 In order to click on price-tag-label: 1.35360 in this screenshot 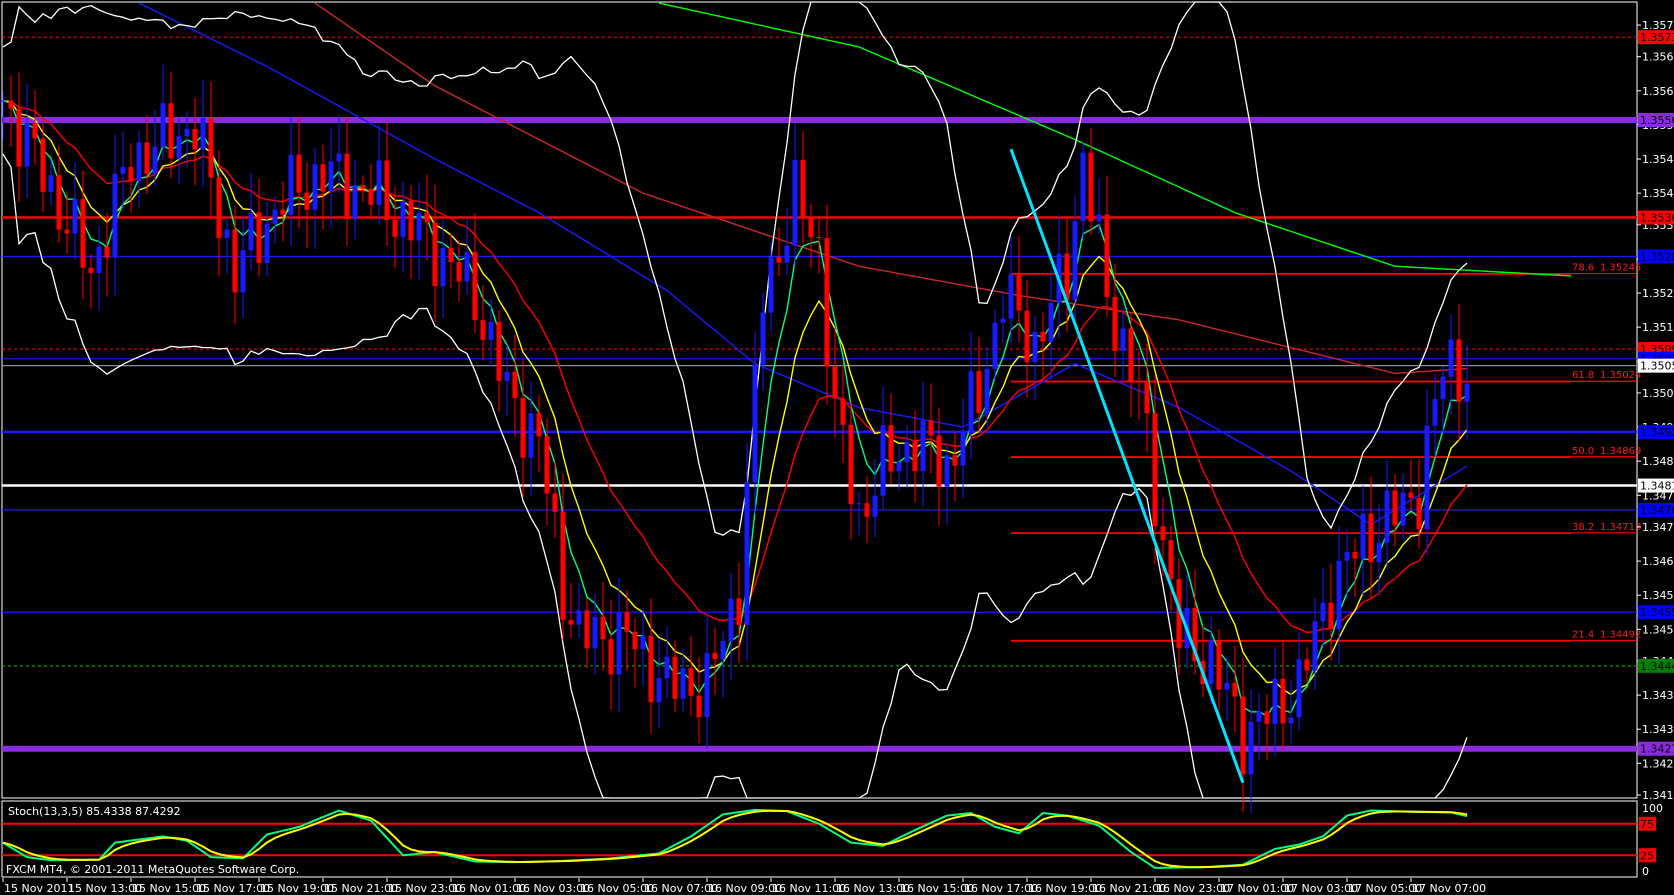, I will do `click(1657, 217)`.